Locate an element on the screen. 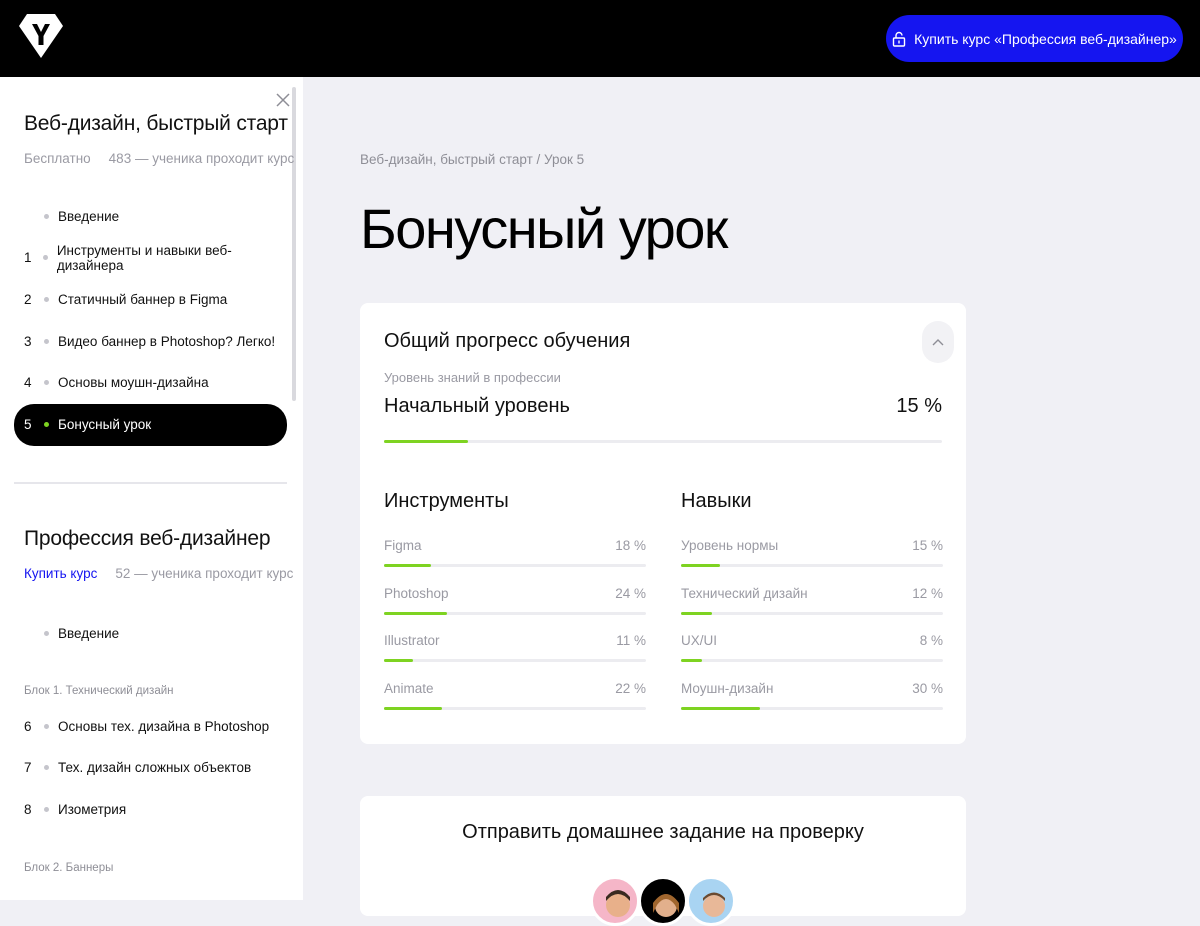 Image resolution: width=1200 pixels, height=926 pixels. tool-percent: 18 % is located at coordinates (630, 545).